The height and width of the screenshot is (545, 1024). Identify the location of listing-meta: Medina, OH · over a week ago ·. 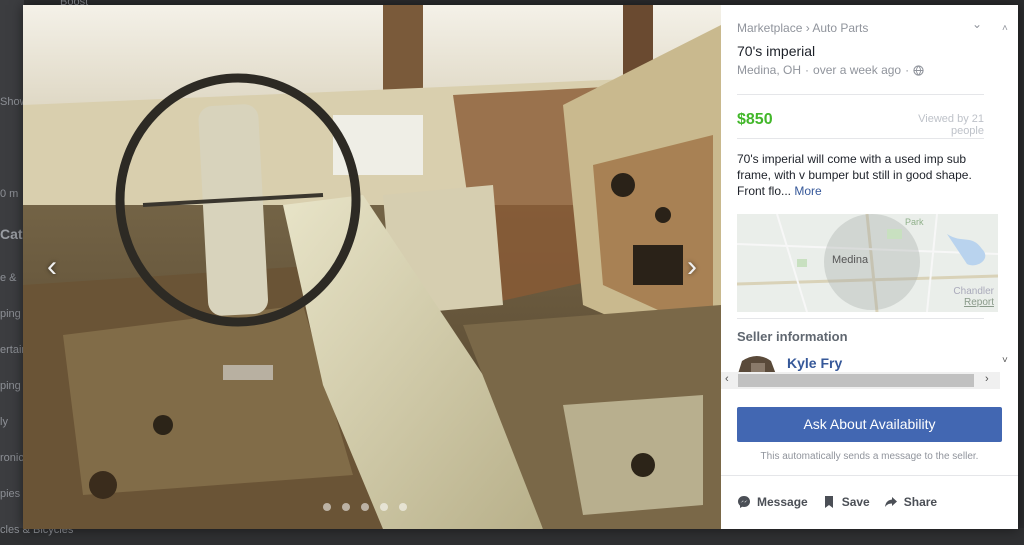
(830, 70).